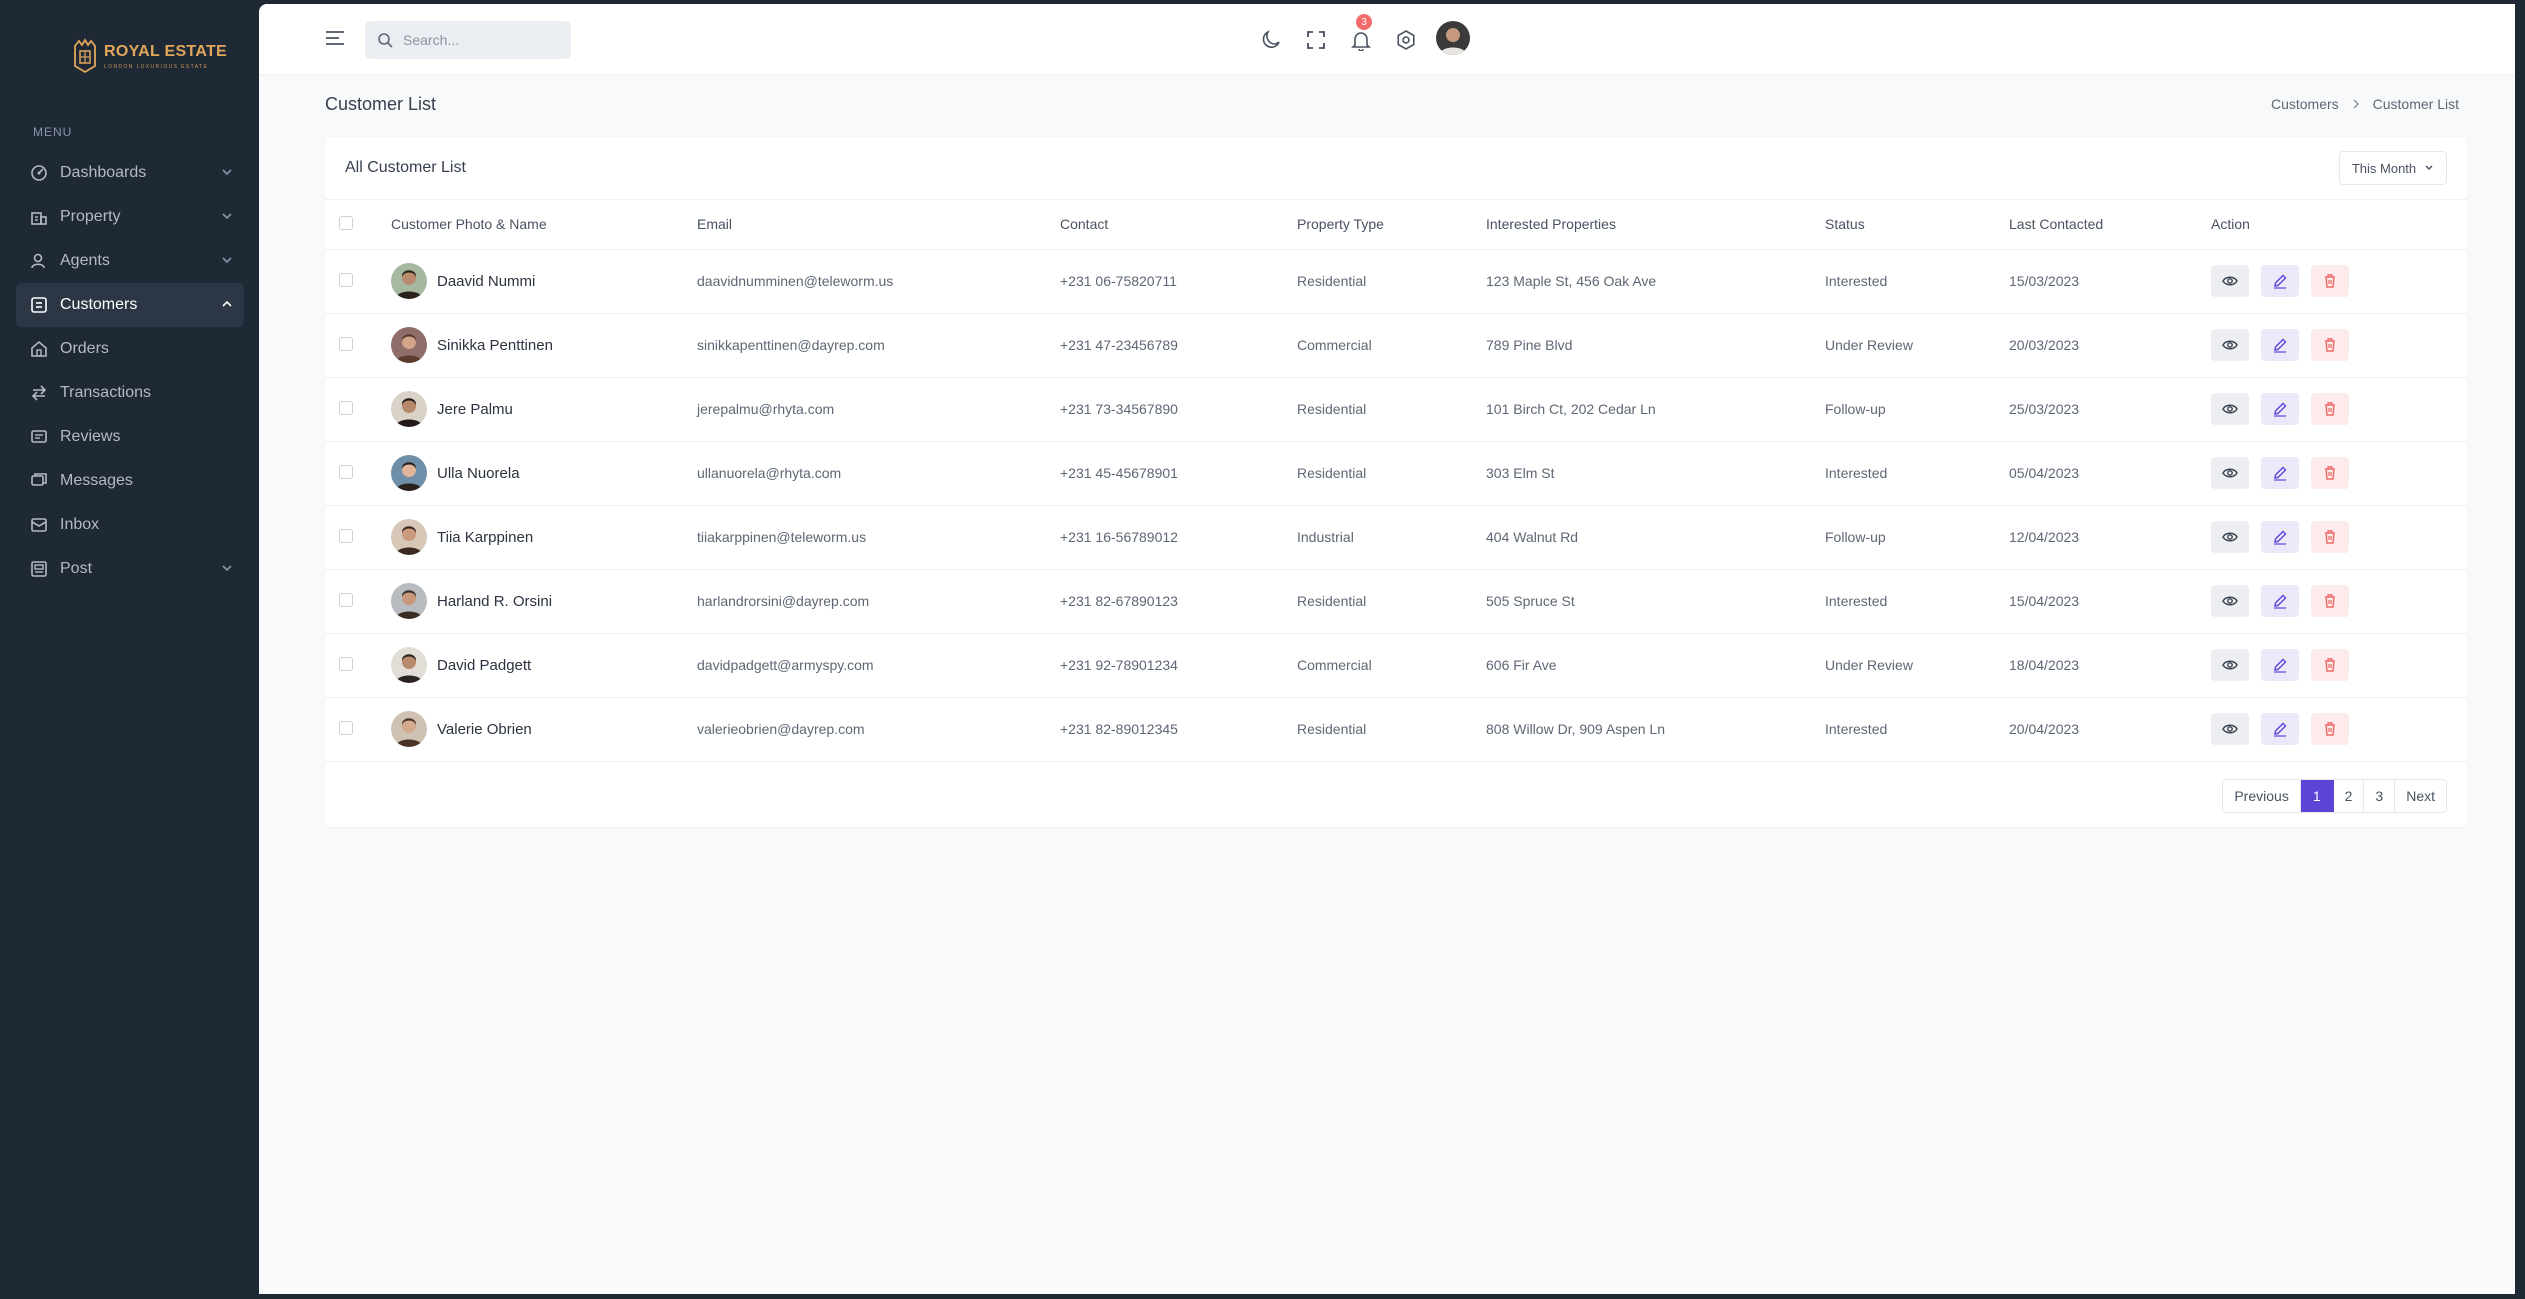 The width and height of the screenshot is (2525, 1299). Describe the element at coordinates (130, 173) in the screenshot. I see `sidebar-item-dashboards: Dashboards` at that location.